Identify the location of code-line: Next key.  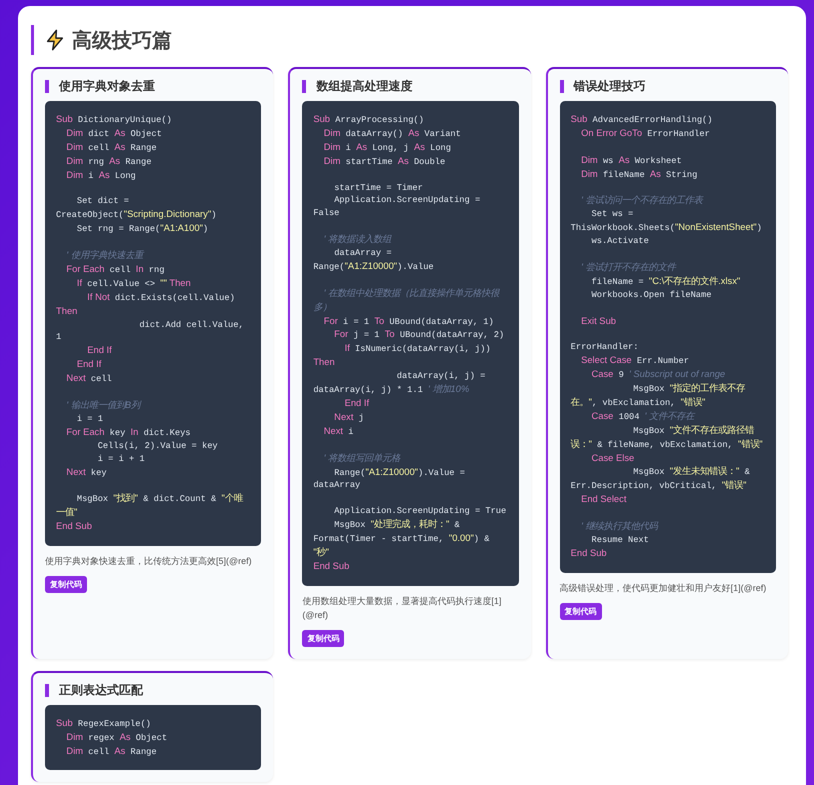
(86, 473).